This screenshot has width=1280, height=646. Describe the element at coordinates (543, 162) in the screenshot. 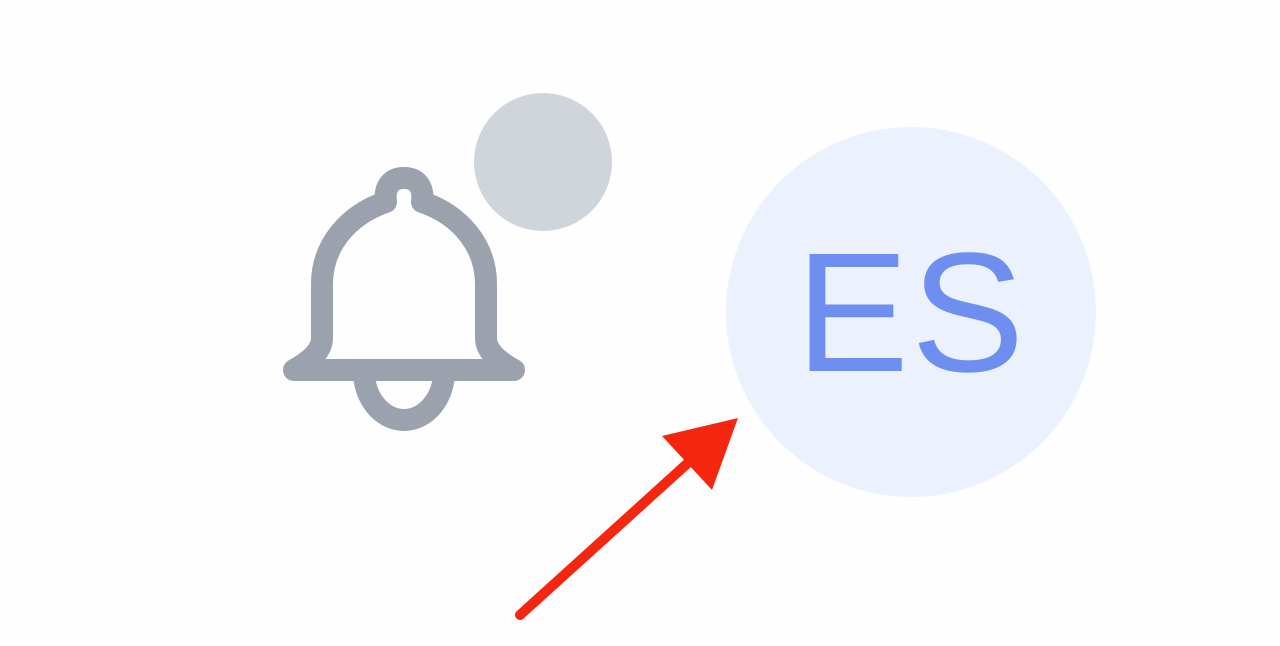

I see `notification-dot` at that location.